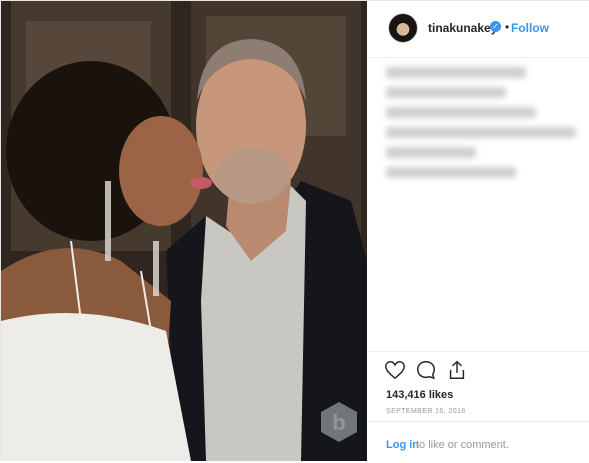 This screenshot has height=463, width=589. I want to click on share-icon, so click(457, 370).